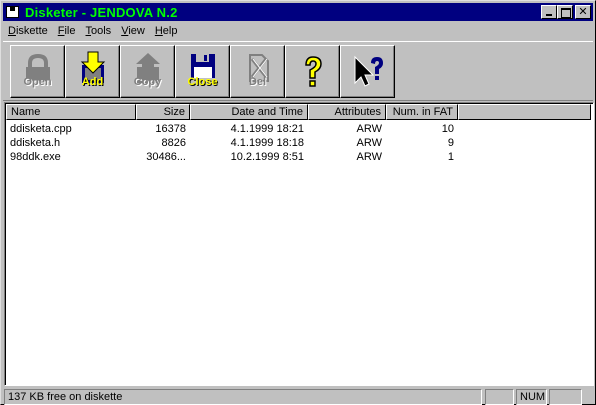  Describe the element at coordinates (450, 143) in the screenshot. I see `file-fat-number: 9` at that location.